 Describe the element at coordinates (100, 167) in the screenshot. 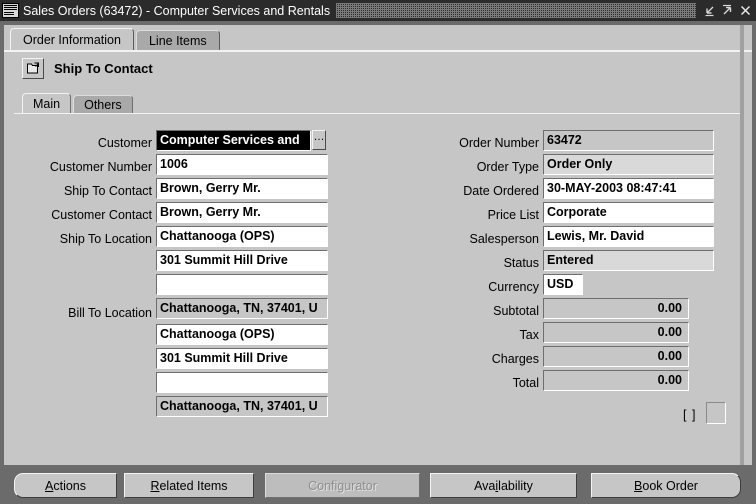

I see `customer-number-label: Customer Number` at that location.